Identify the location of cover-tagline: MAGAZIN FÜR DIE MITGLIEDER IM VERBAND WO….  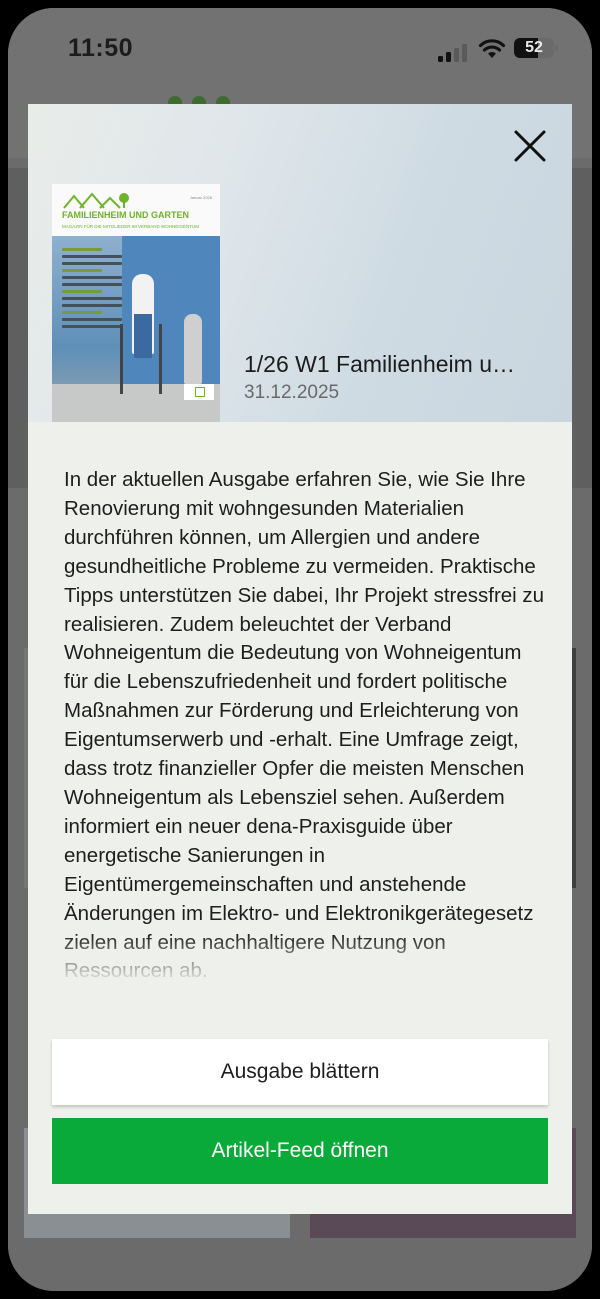
(131, 226).